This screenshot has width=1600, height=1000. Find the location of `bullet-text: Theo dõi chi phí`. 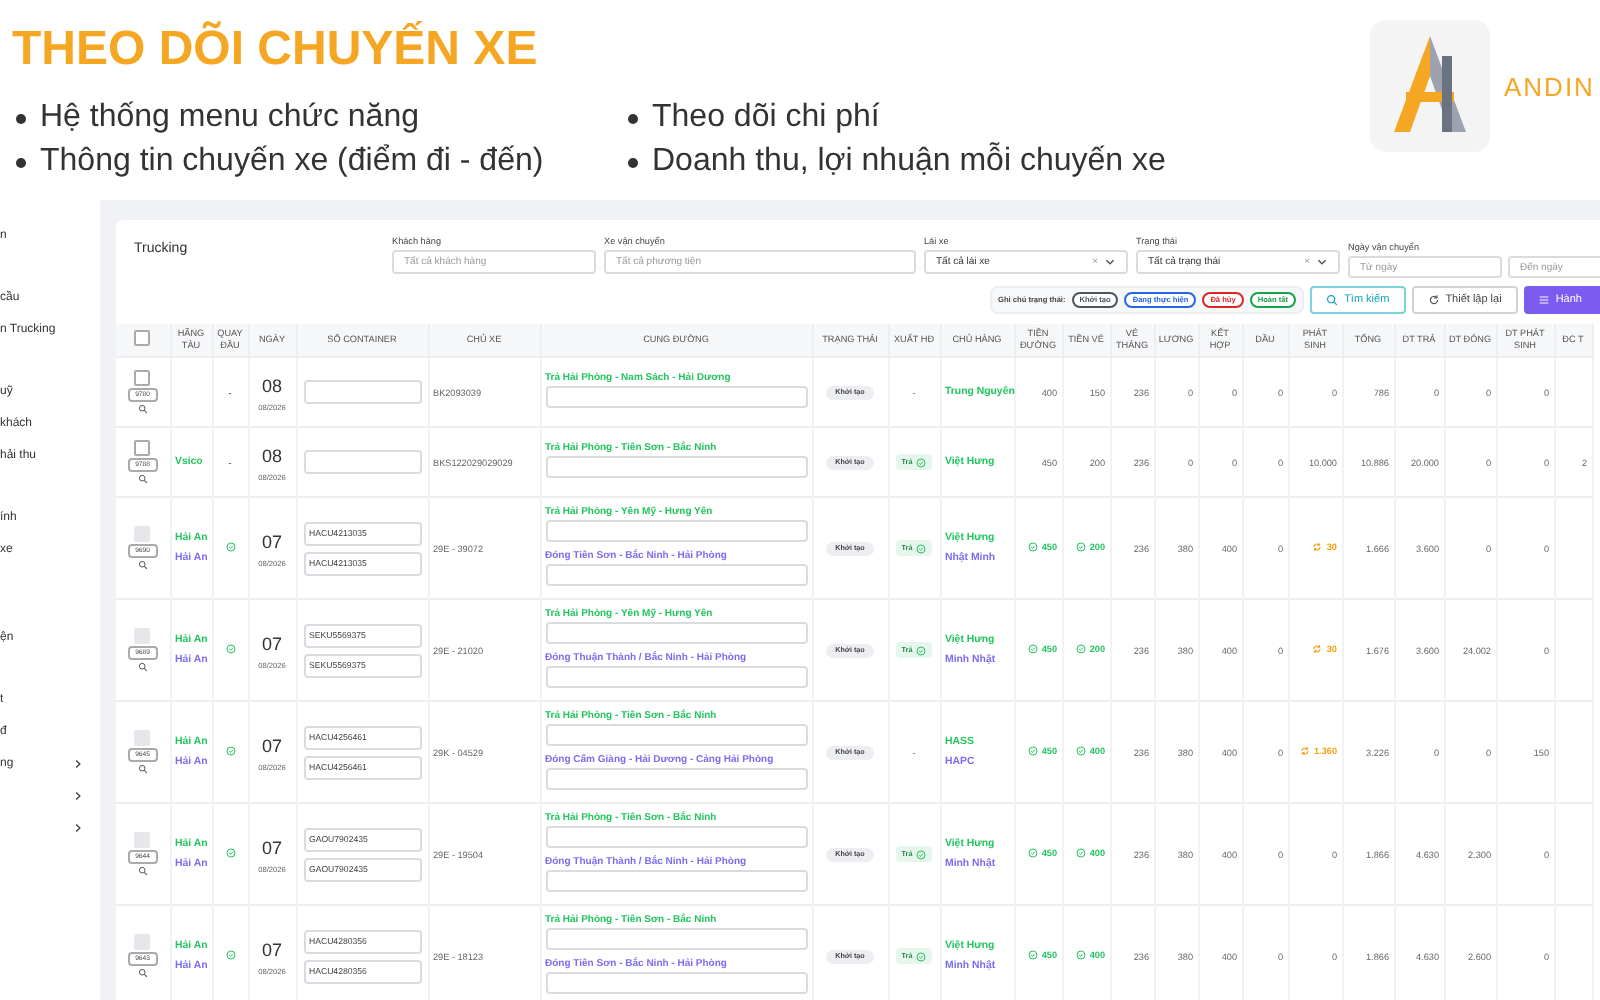

bullet-text: Theo dõi chi phí is located at coordinates (766, 118).